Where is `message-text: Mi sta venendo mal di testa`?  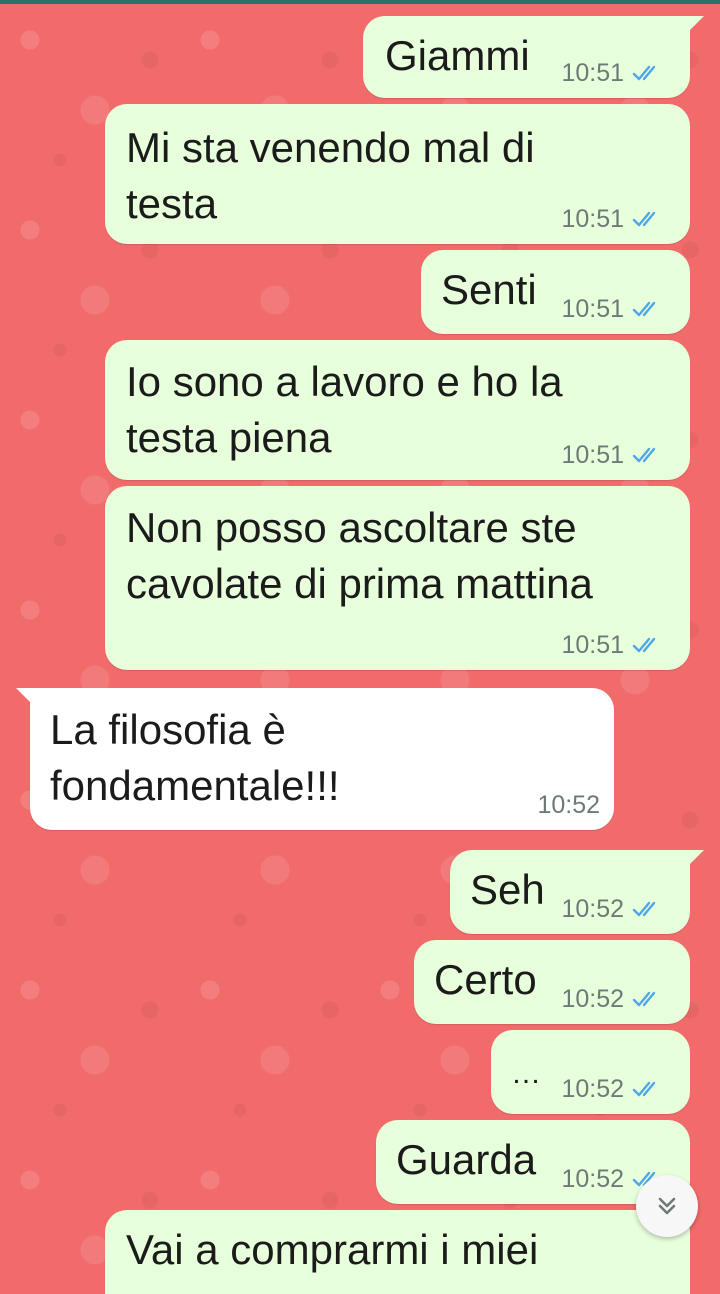
message-text: Mi sta venendo mal di testa is located at coordinates (330, 175).